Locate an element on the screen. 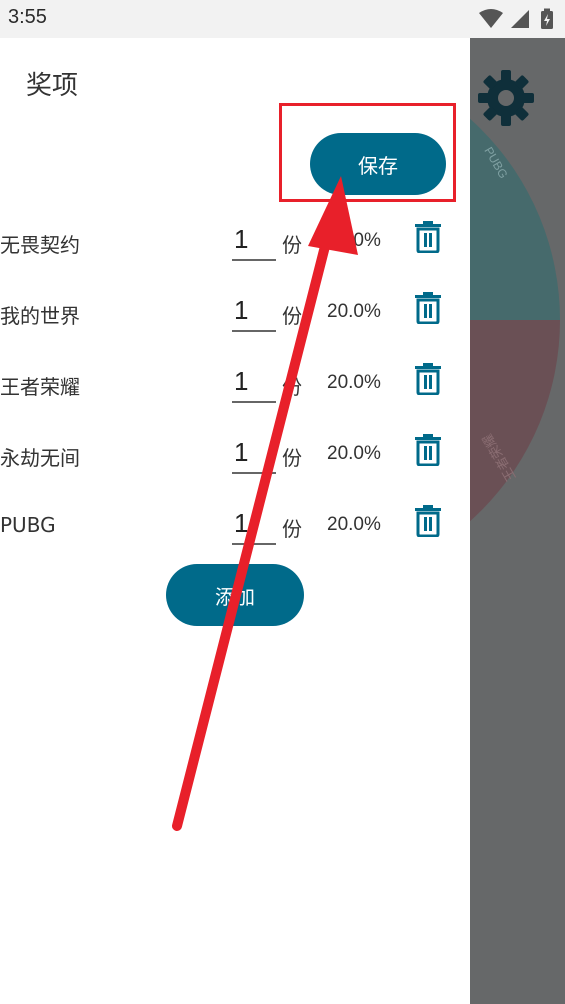  wheel is located at coordinates (515, 320).